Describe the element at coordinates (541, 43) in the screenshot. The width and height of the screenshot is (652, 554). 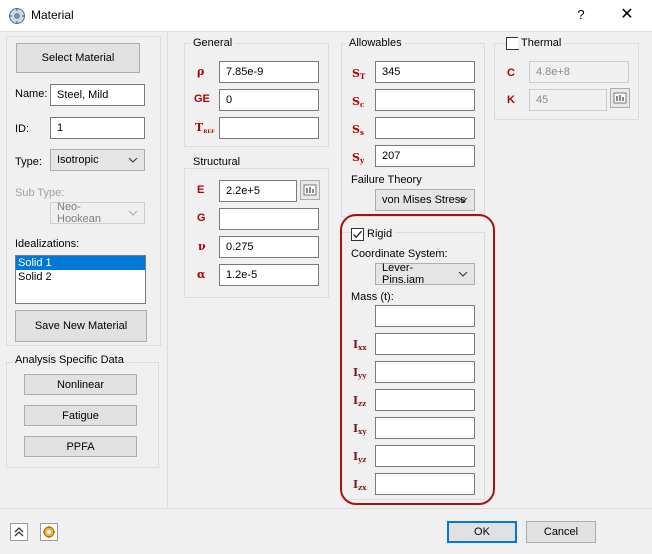
I see `thermal-title: Thermal` at that location.